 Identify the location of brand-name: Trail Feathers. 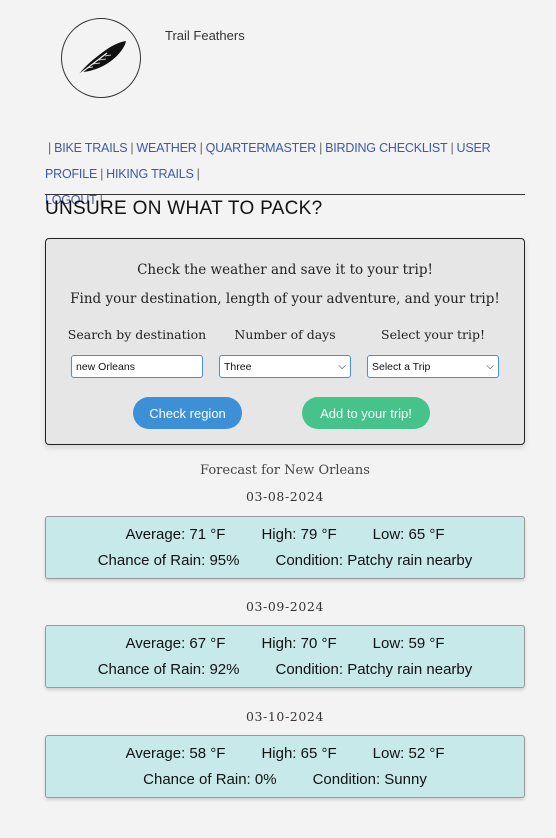
(205, 35).